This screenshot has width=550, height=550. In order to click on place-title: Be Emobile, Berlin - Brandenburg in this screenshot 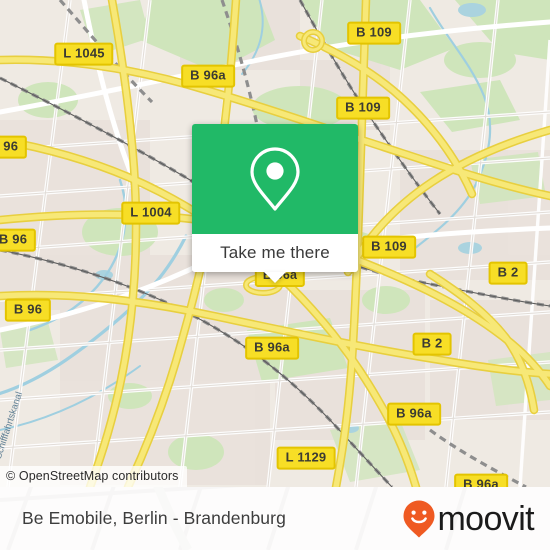, I will do `click(154, 518)`.